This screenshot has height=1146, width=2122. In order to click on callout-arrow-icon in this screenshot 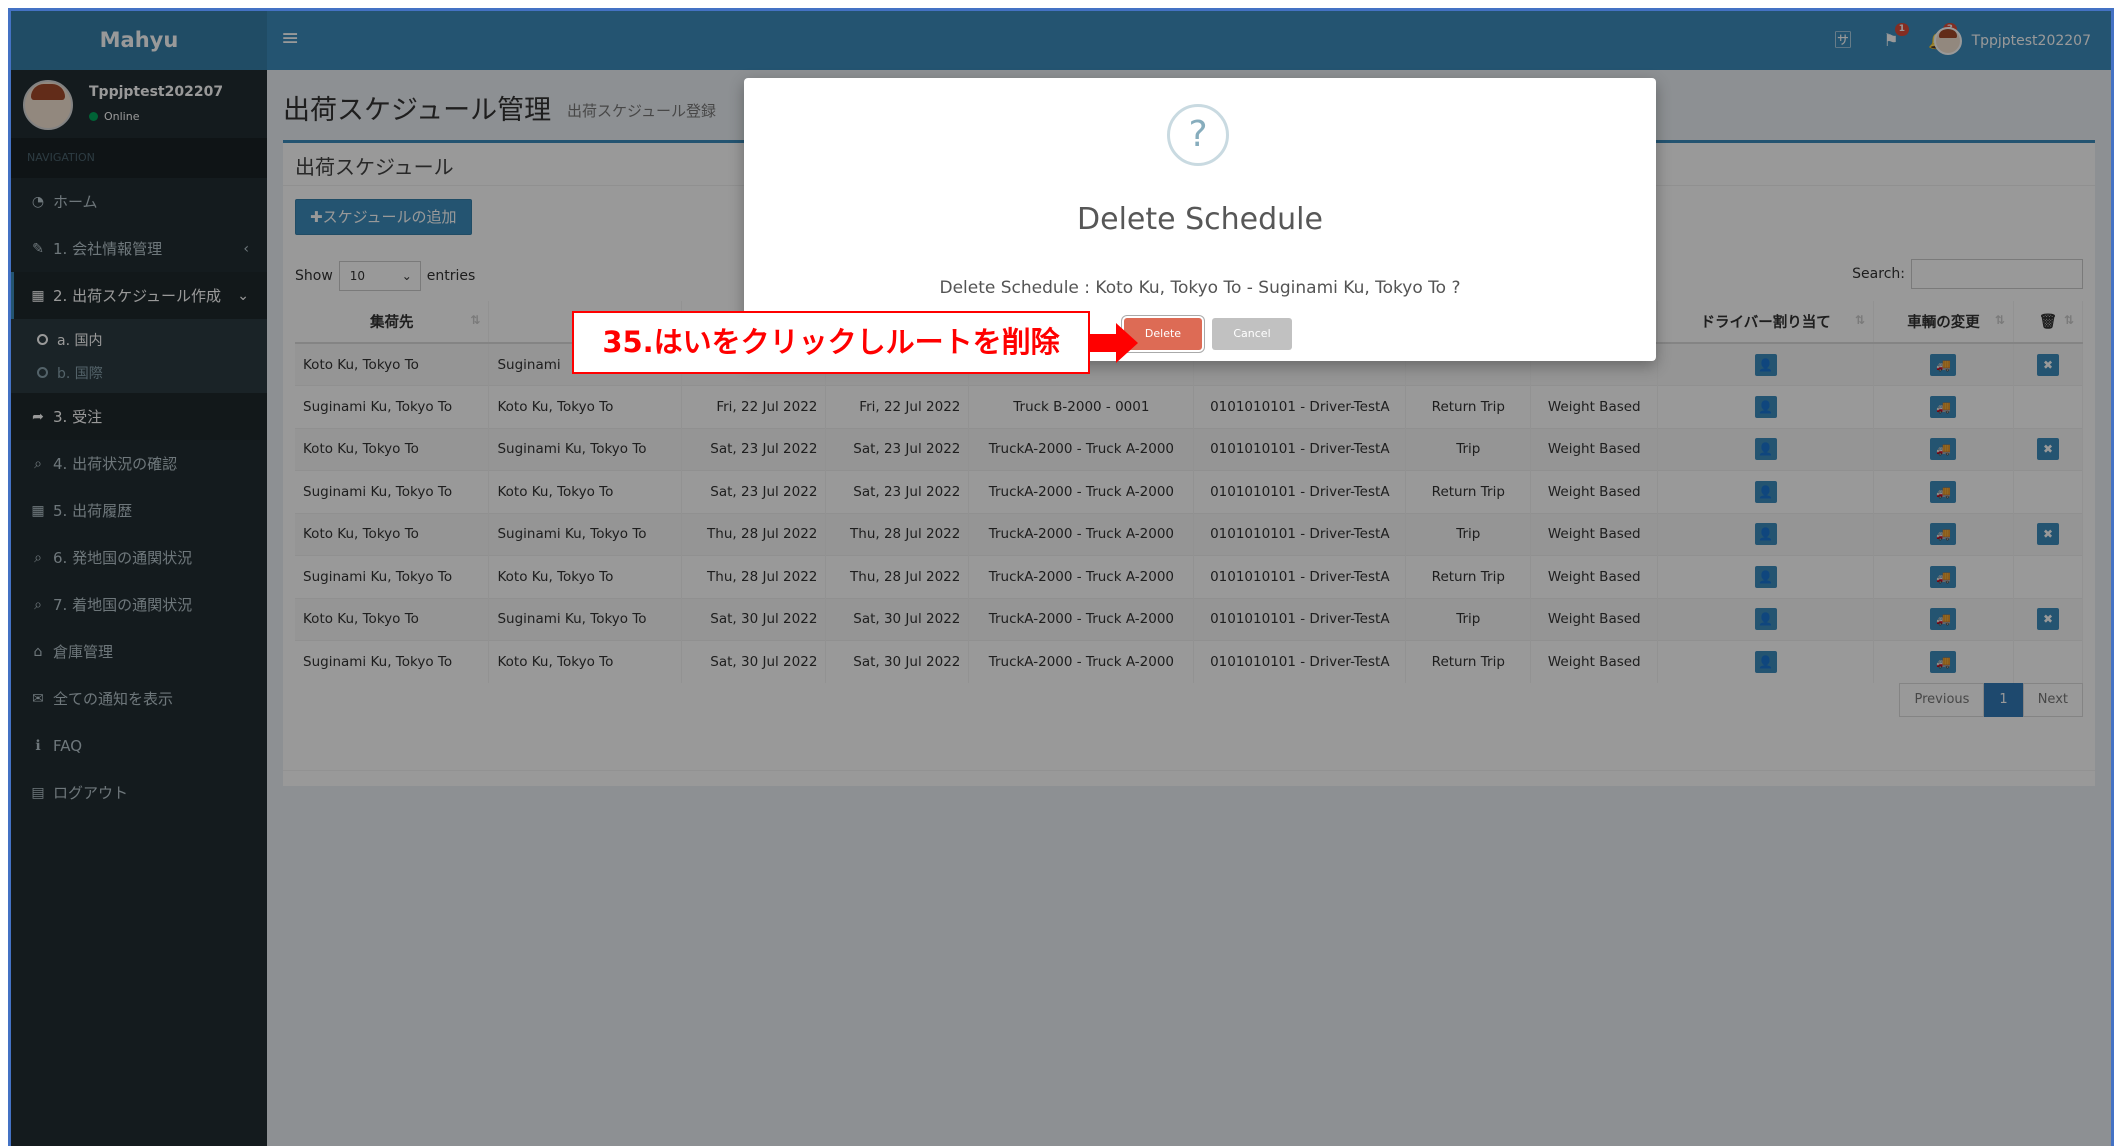, I will do `click(1114, 343)`.